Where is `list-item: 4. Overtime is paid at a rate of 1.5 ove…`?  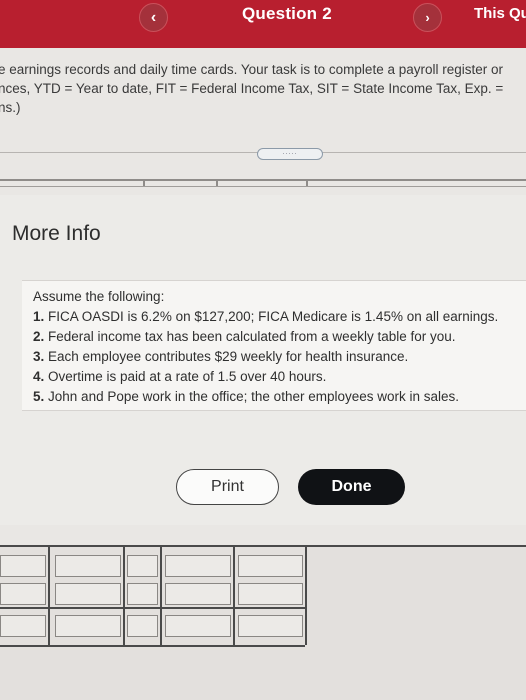 list-item: 4. Overtime is paid at a rate of 1.5 ove… is located at coordinates (179, 376).